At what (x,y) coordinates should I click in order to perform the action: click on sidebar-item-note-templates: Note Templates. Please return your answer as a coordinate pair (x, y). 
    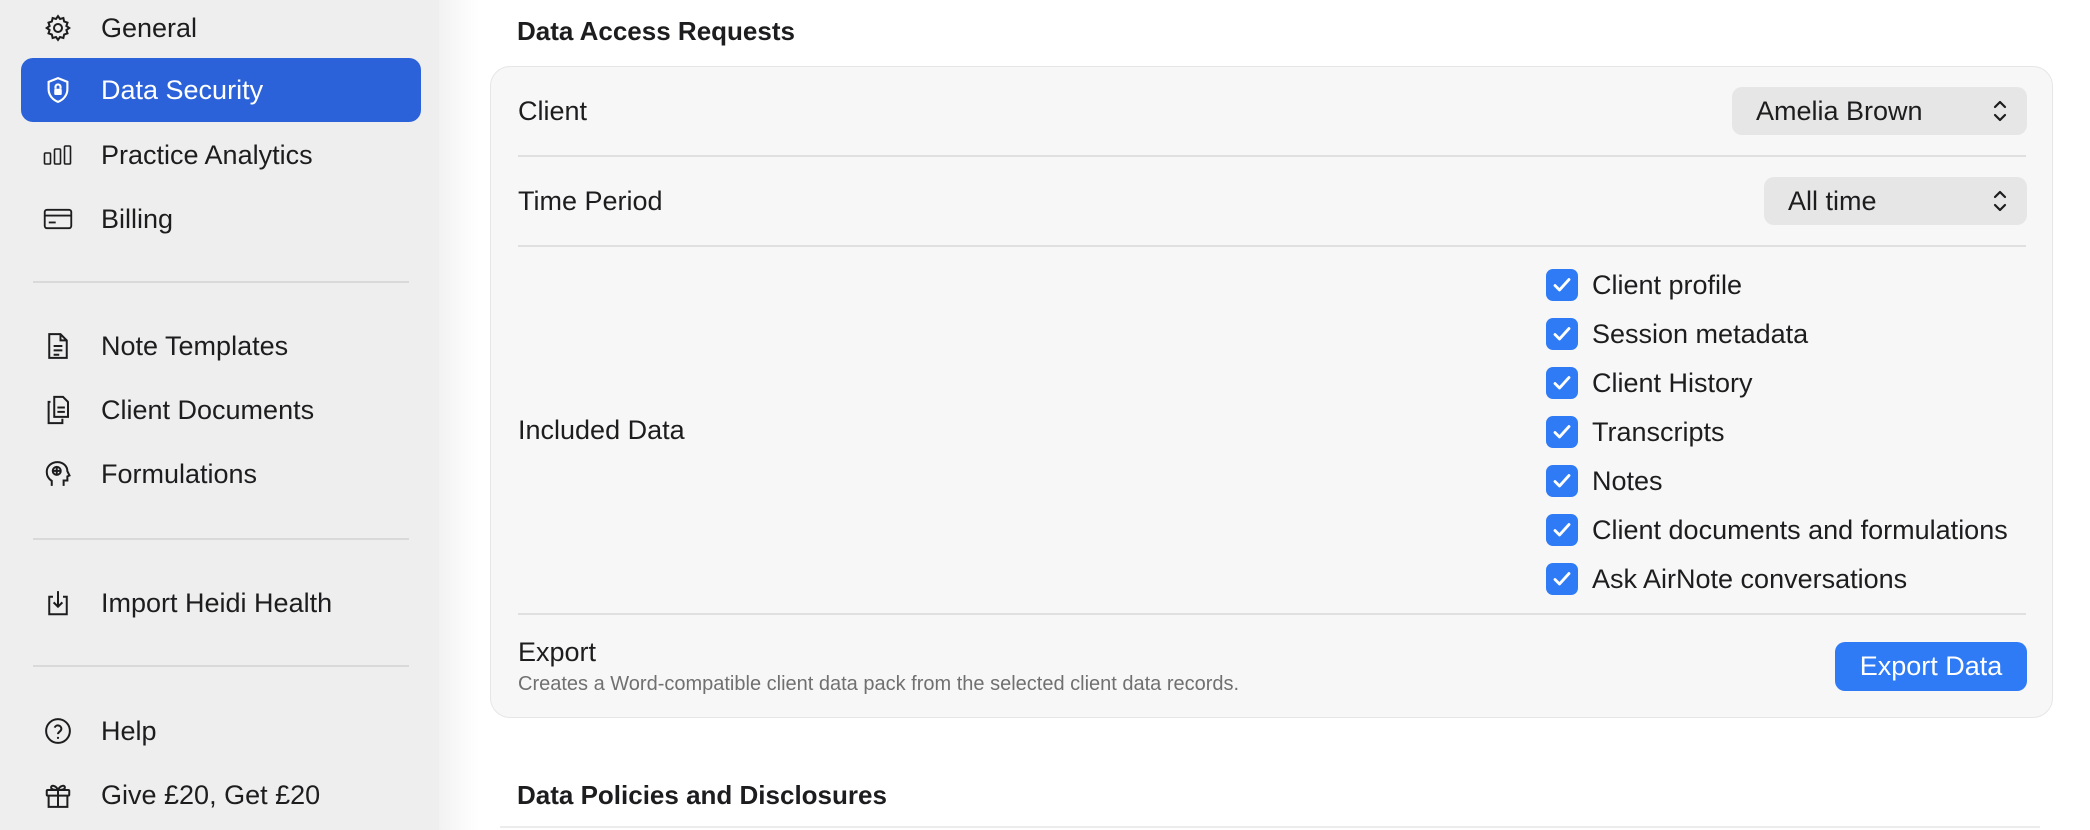
    Looking at the image, I should click on (221, 346).